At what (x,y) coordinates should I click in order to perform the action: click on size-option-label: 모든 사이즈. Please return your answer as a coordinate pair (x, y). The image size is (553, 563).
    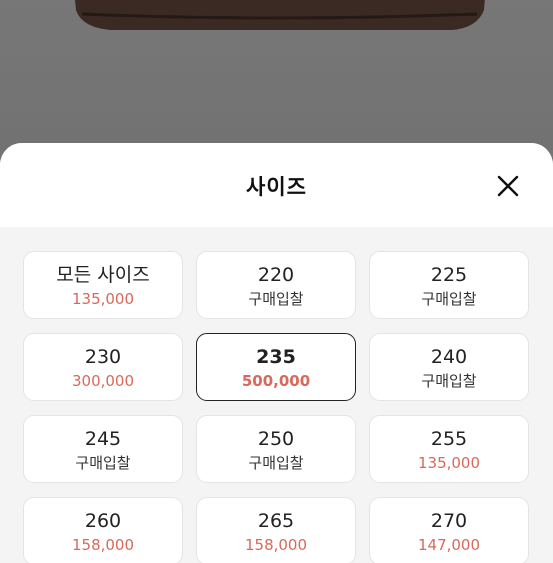
    Looking at the image, I should click on (103, 275).